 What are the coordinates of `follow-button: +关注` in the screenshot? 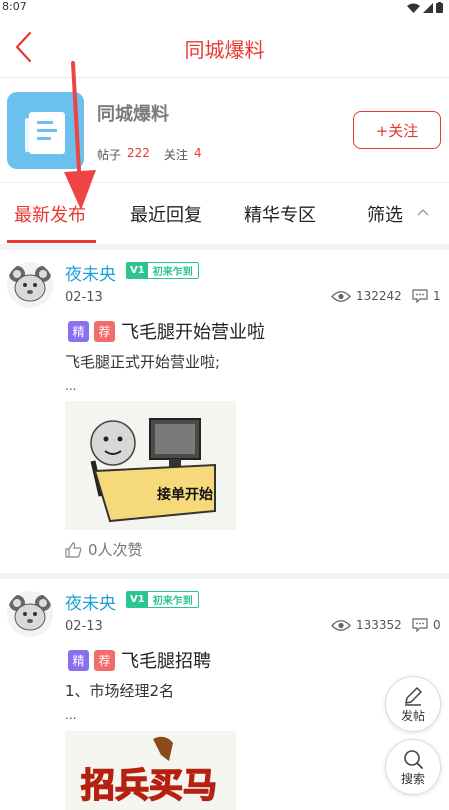 It's located at (397, 130).